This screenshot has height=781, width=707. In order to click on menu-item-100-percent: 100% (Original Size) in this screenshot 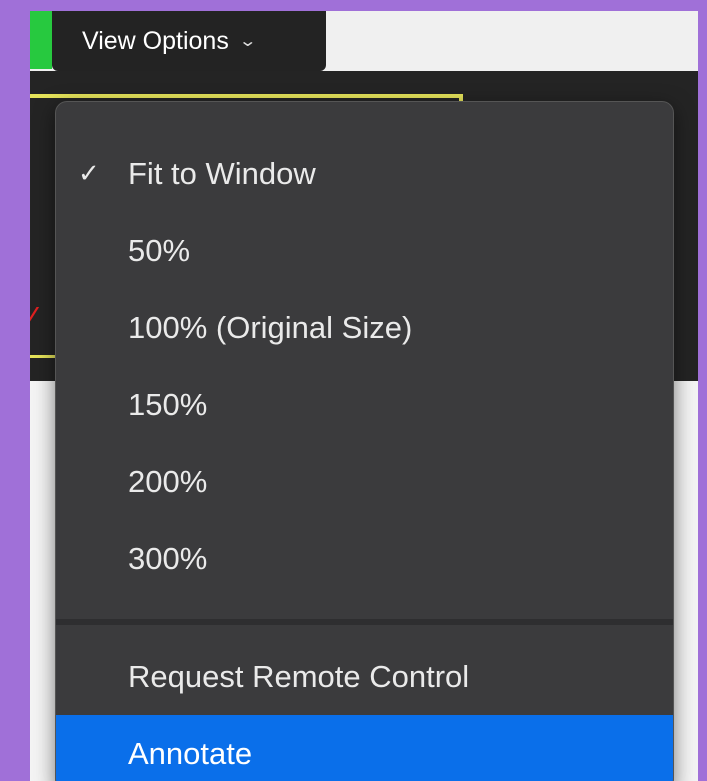, I will do `click(364, 327)`.